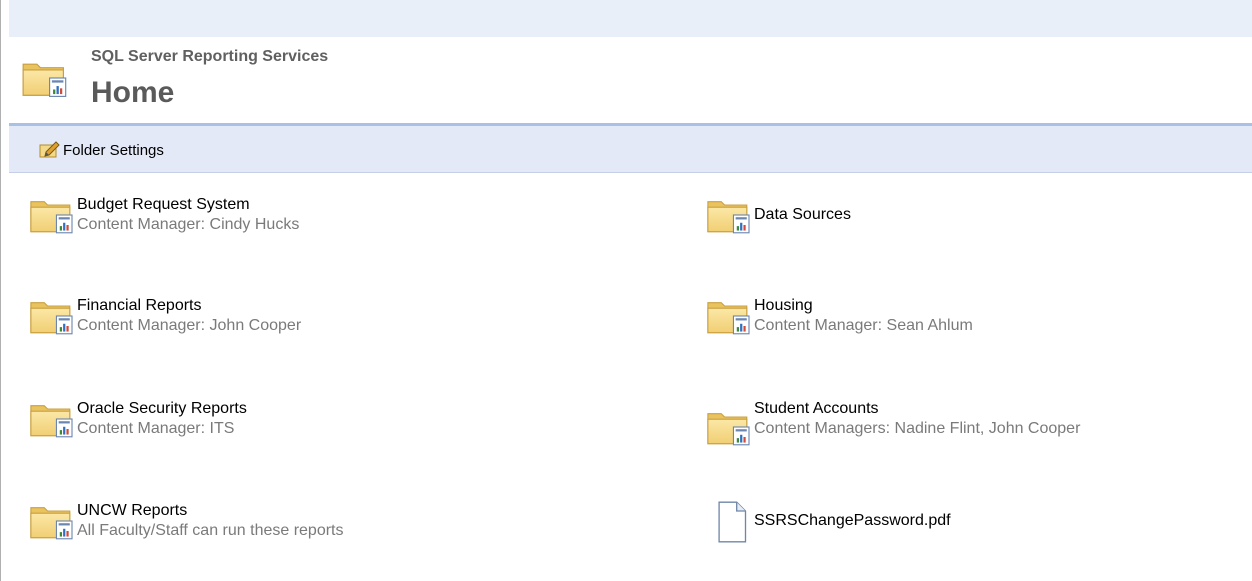  What do you see at coordinates (863, 306) in the screenshot?
I see `item-name: Housing` at bounding box center [863, 306].